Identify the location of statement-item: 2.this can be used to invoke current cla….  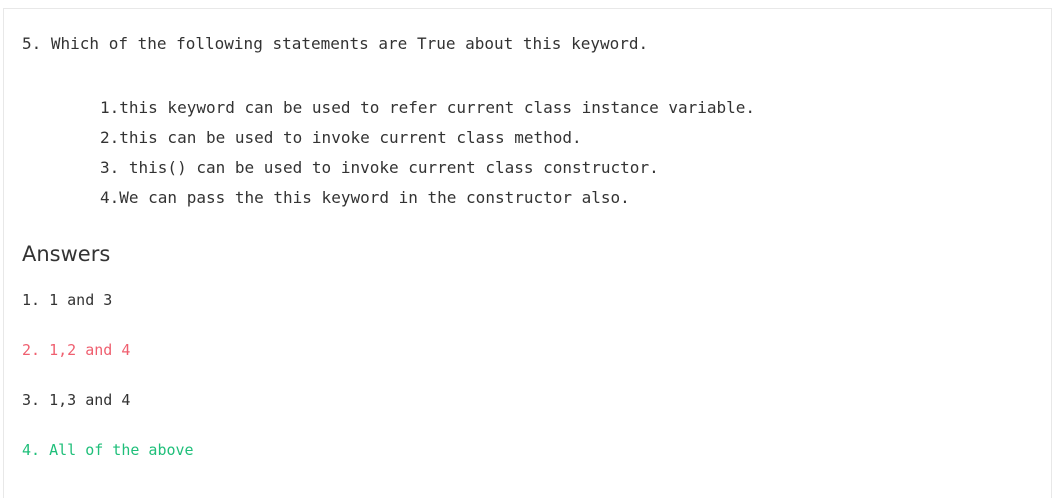
(341, 137).